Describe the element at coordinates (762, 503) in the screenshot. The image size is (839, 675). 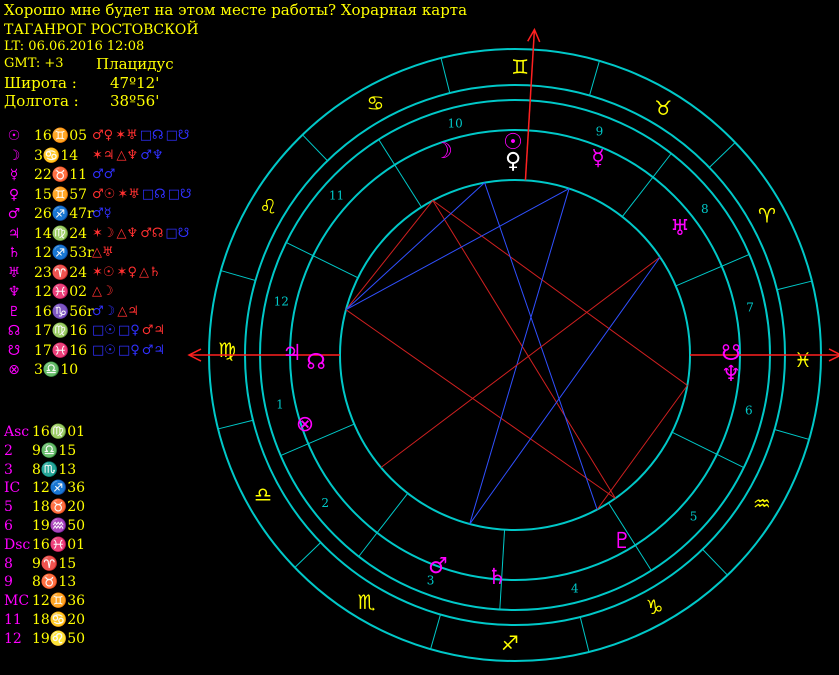
I see `aquarius-icon: ♒` at that location.